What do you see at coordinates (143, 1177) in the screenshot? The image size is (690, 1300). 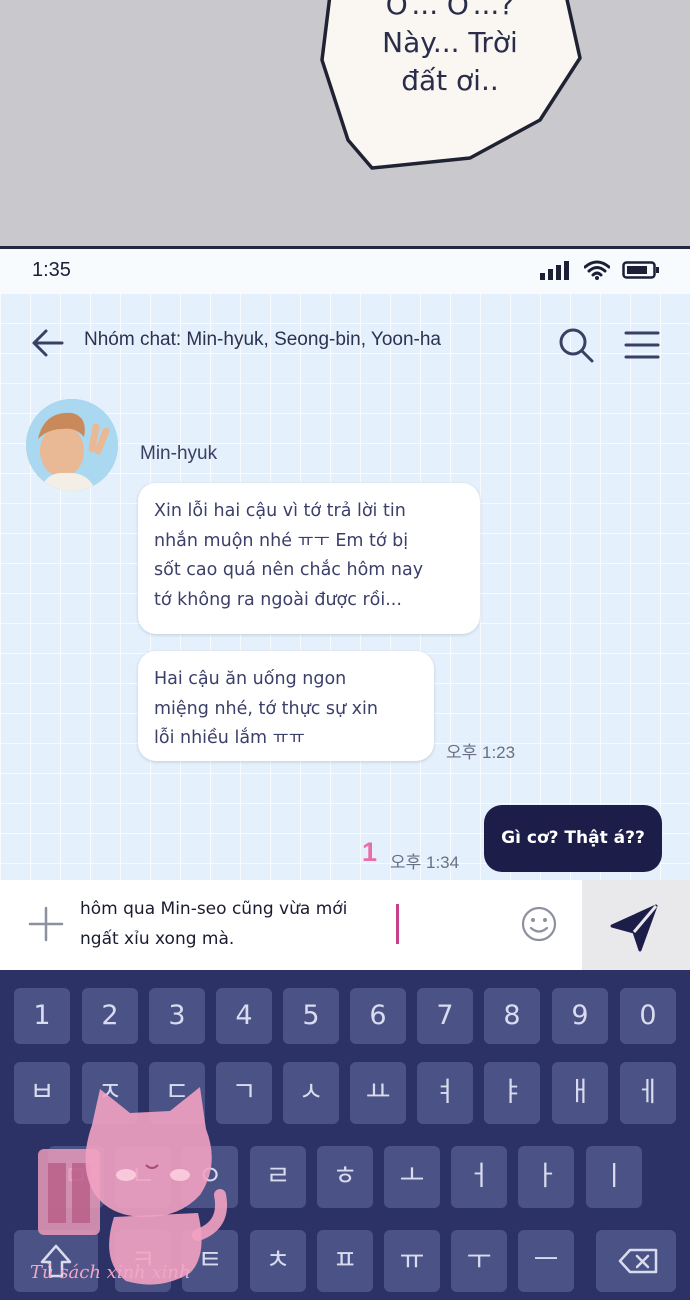 I see `key: ㄴ` at bounding box center [143, 1177].